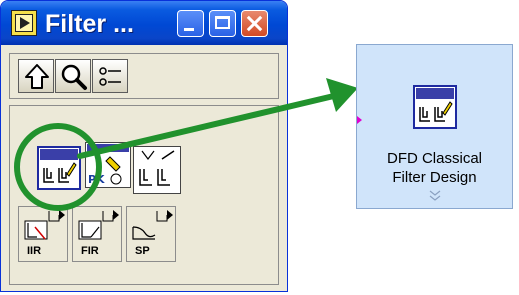 The width and height of the screenshot is (519, 295). Describe the element at coordinates (359, 120) in the screenshot. I see `input-terminal-icon` at that location.